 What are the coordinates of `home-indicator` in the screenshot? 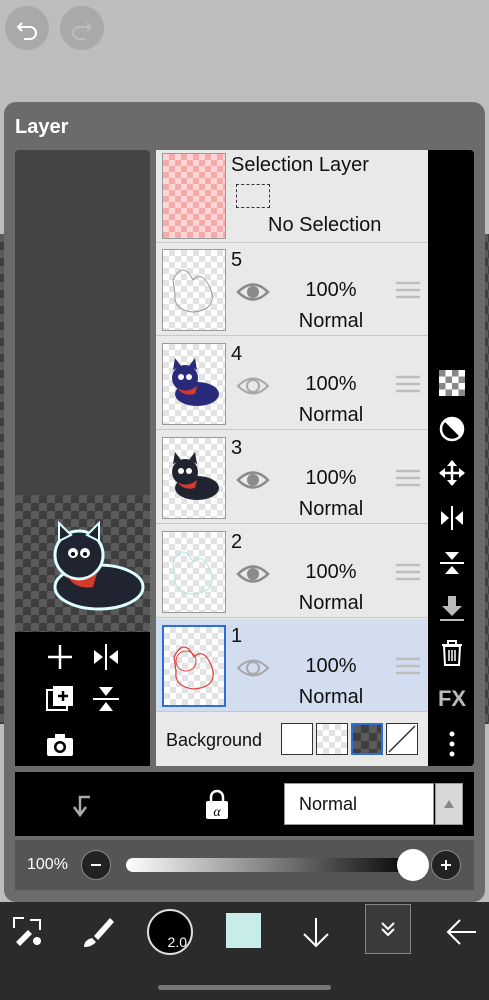 It's located at (244, 987).